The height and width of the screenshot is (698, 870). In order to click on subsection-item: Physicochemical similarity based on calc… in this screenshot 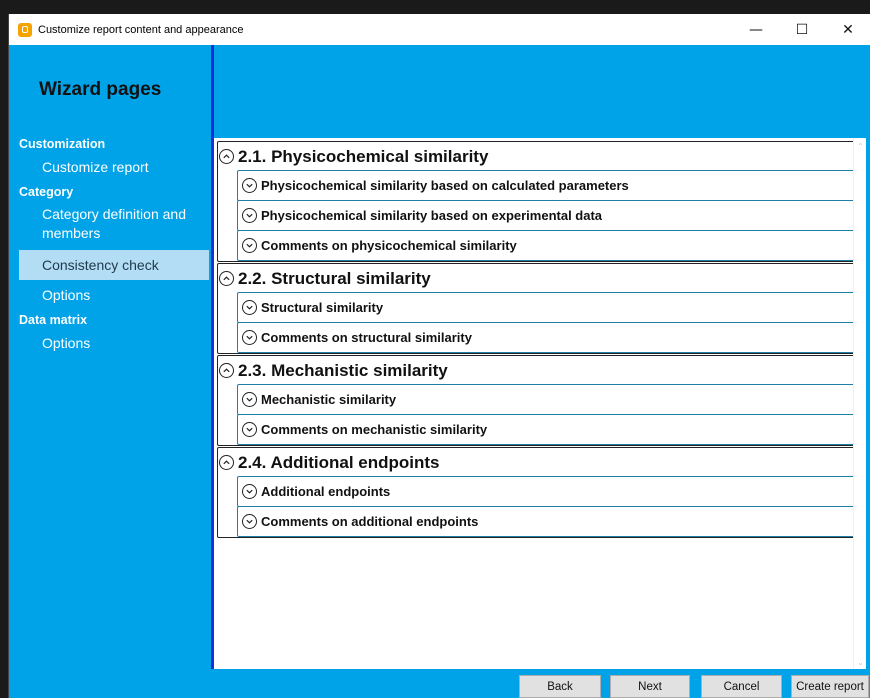, I will do `click(546, 185)`.